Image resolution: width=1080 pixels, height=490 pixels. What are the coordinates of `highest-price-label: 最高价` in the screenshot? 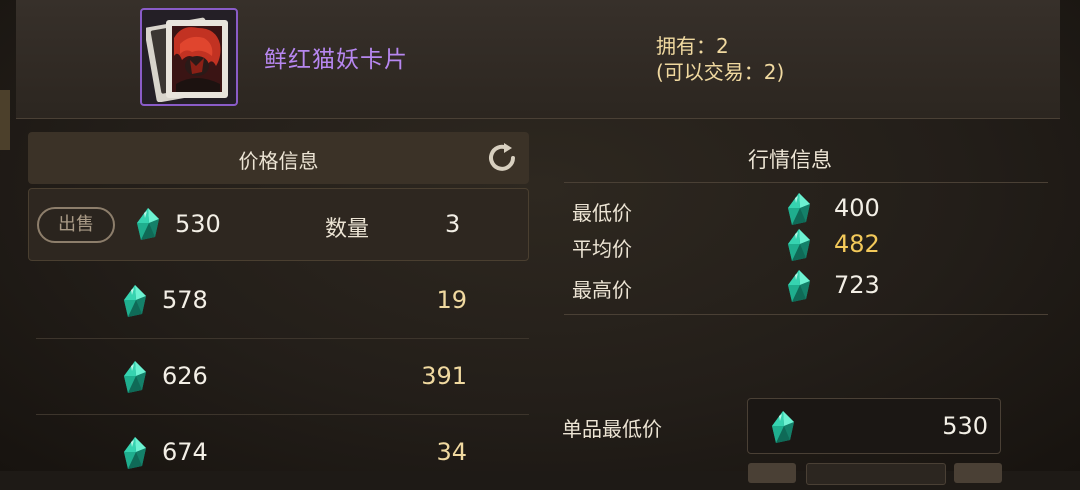 It's located at (602, 290).